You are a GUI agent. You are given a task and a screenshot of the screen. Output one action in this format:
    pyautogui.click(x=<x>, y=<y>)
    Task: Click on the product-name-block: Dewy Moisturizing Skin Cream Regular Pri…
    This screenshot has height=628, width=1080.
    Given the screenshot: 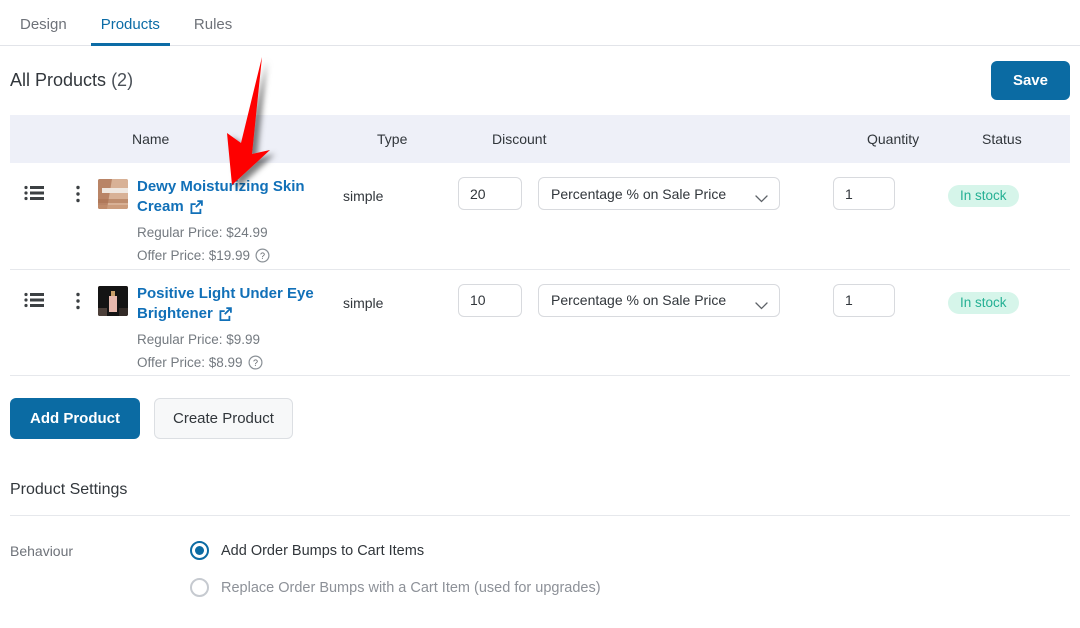 What is the action you would take?
    pyautogui.click(x=240, y=223)
    